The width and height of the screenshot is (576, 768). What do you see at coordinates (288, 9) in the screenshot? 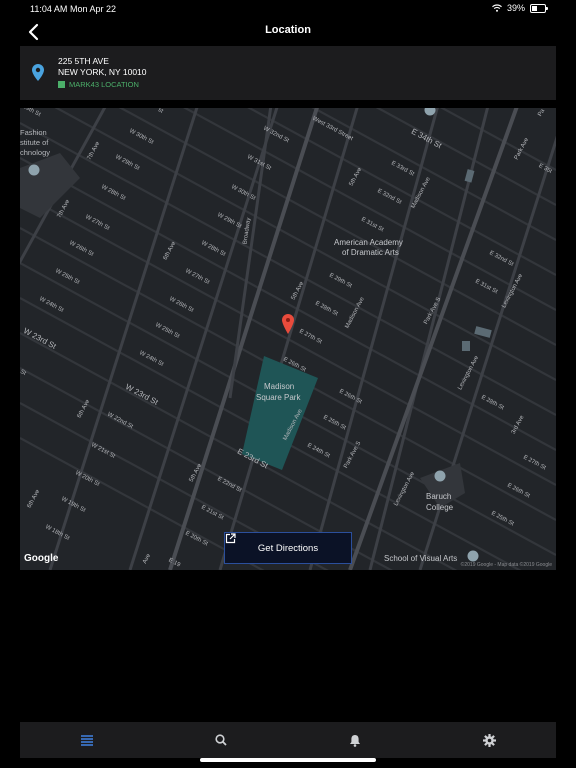
I see `status-bar: 11:04 AM Mon Apr 22 39%` at bounding box center [288, 9].